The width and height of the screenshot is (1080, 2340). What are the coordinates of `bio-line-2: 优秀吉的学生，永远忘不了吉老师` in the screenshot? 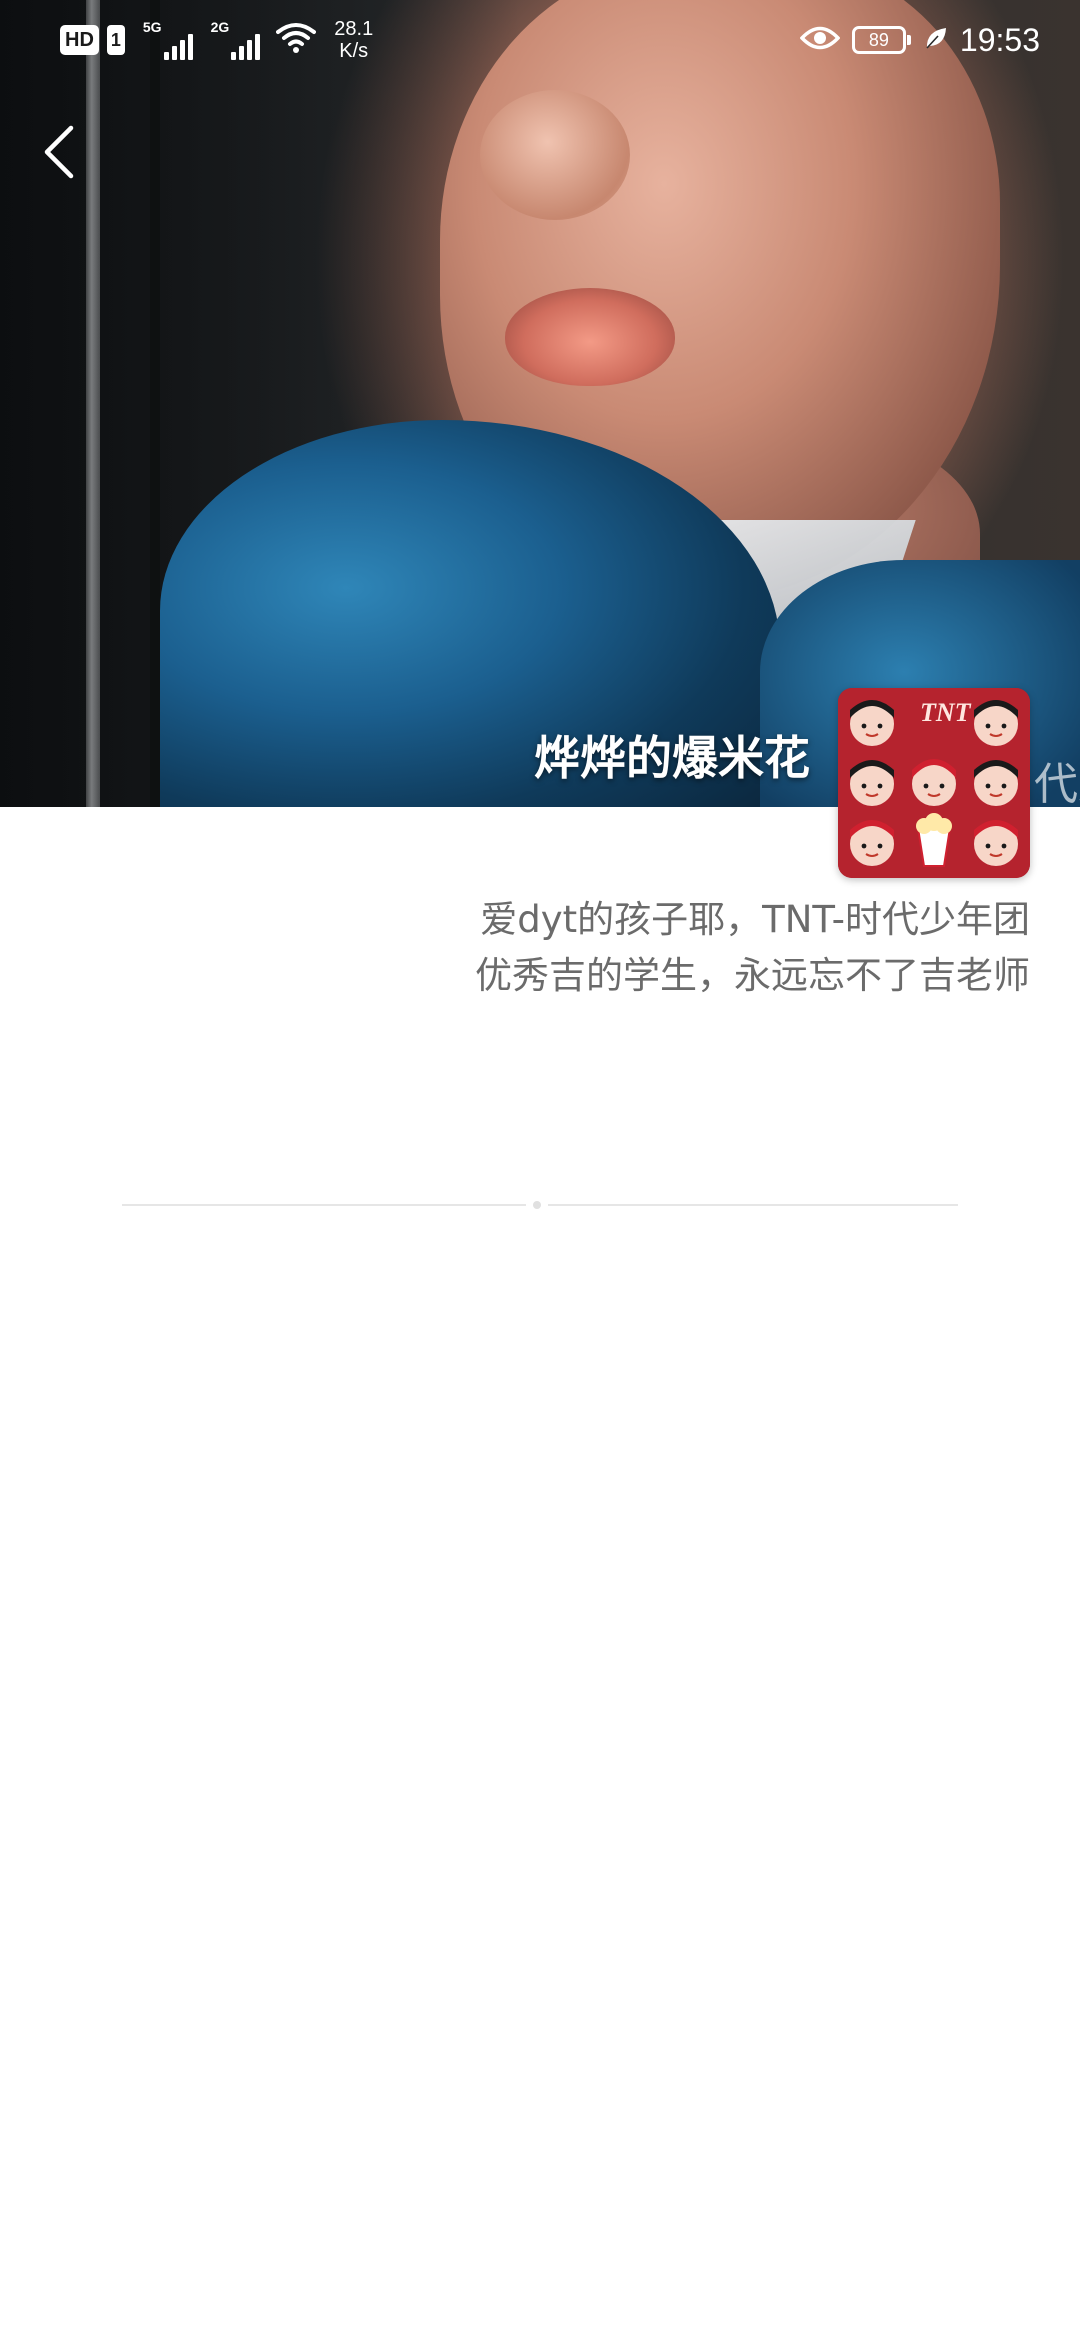 It's located at (752, 975).